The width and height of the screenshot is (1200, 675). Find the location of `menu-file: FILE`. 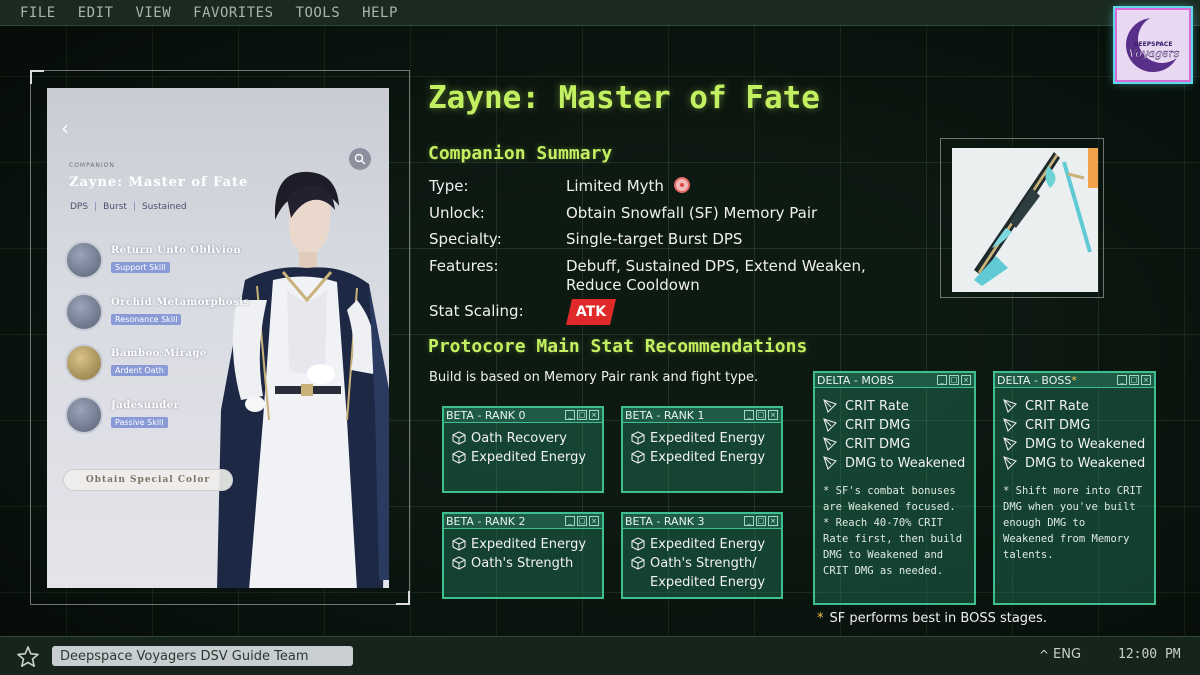

menu-file: FILE is located at coordinates (38, 13).